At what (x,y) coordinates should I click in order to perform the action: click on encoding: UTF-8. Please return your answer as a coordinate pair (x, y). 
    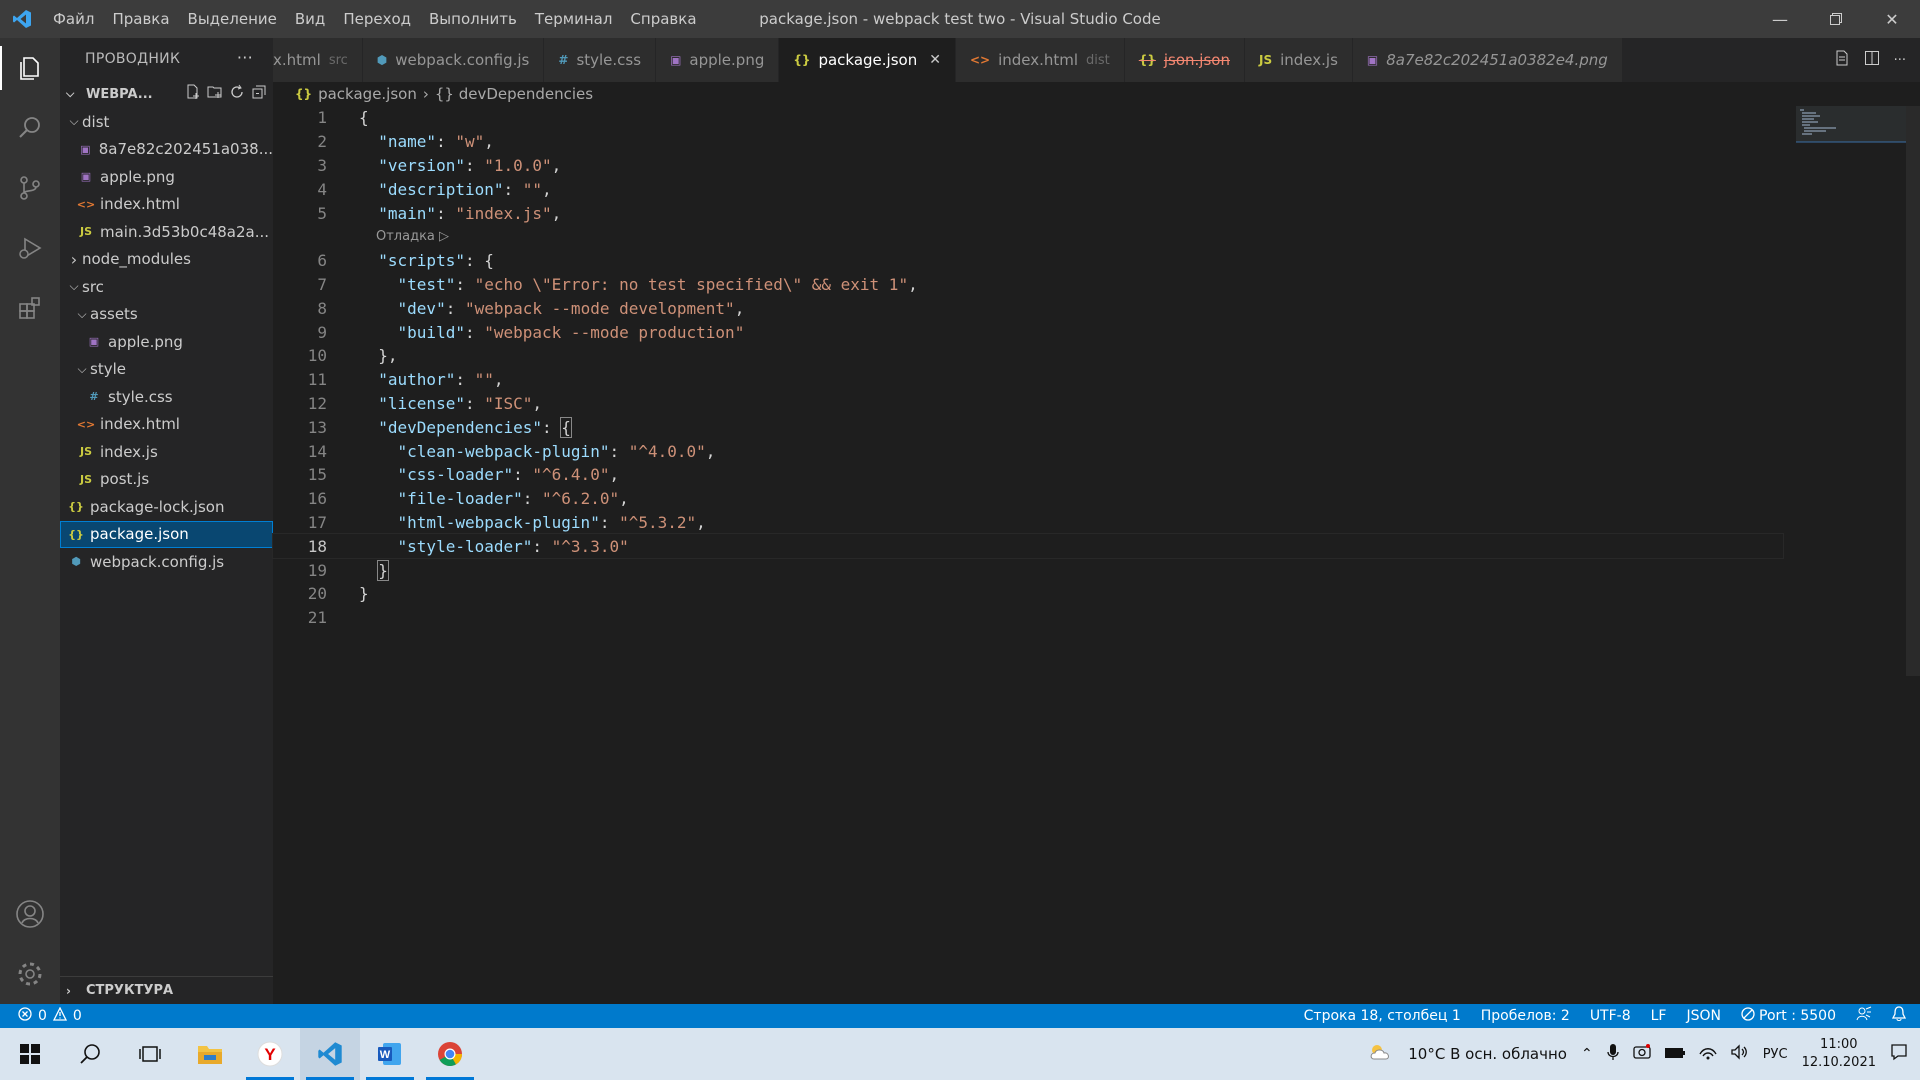
    Looking at the image, I should click on (1610, 1016).